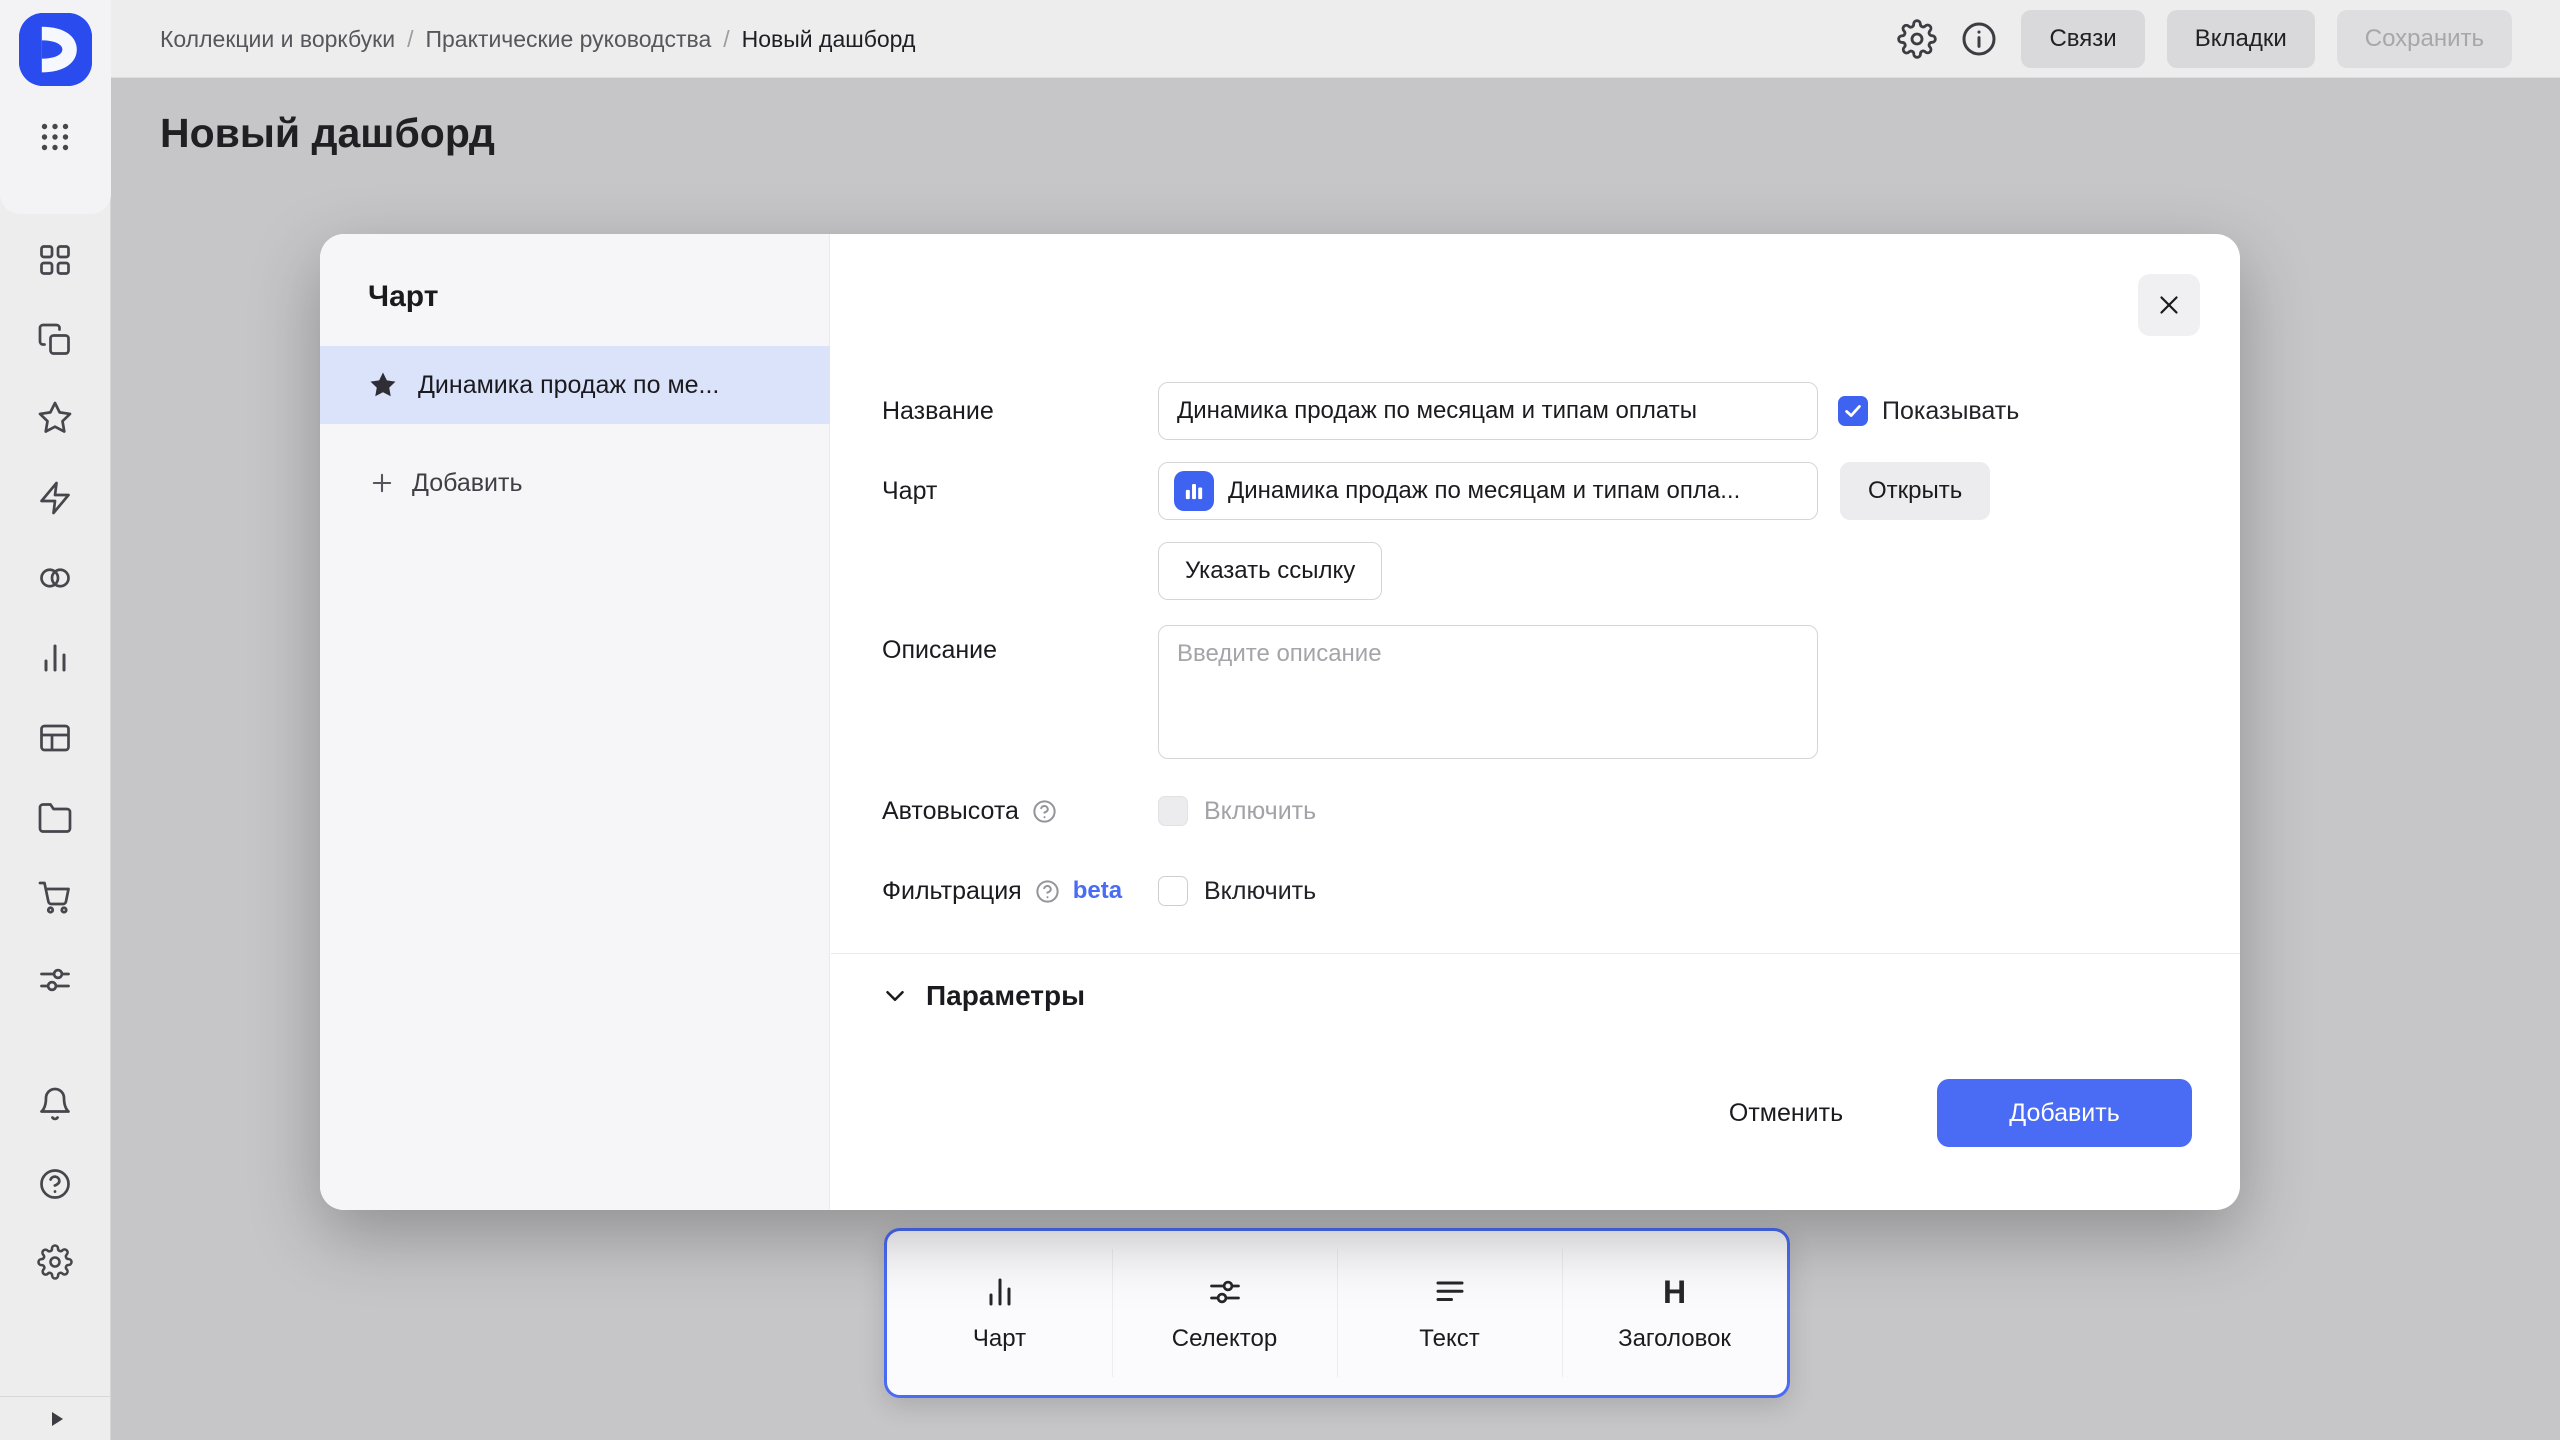 This screenshot has height=1440, width=2560. I want to click on text-lines-icon, so click(1450, 1292).